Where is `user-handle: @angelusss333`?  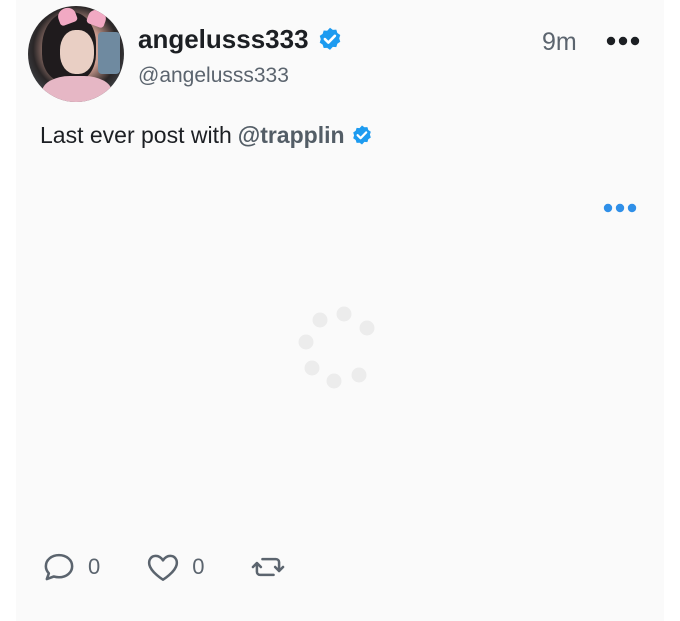
user-handle: @angelusss333 is located at coordinates (213, 76).